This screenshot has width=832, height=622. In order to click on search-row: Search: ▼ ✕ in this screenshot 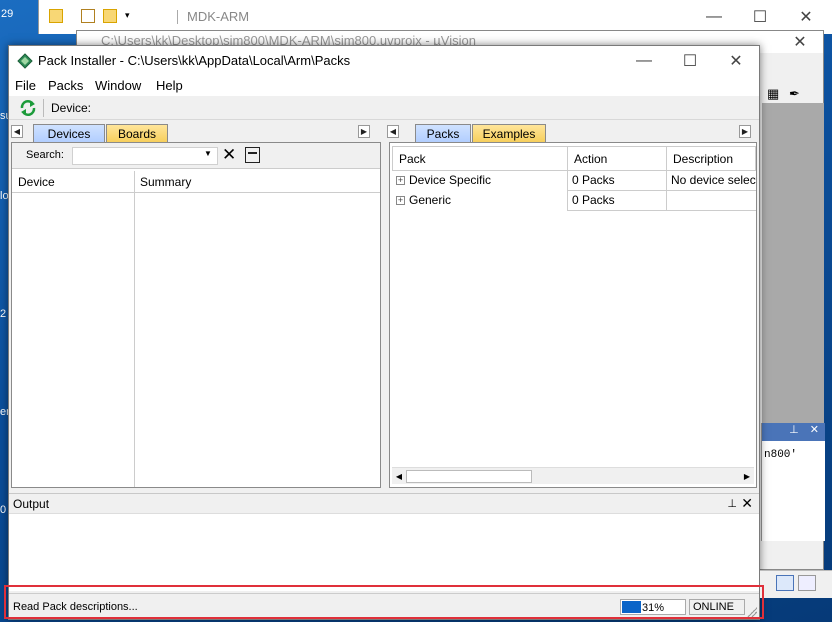, I will do `click(196, 156)`.